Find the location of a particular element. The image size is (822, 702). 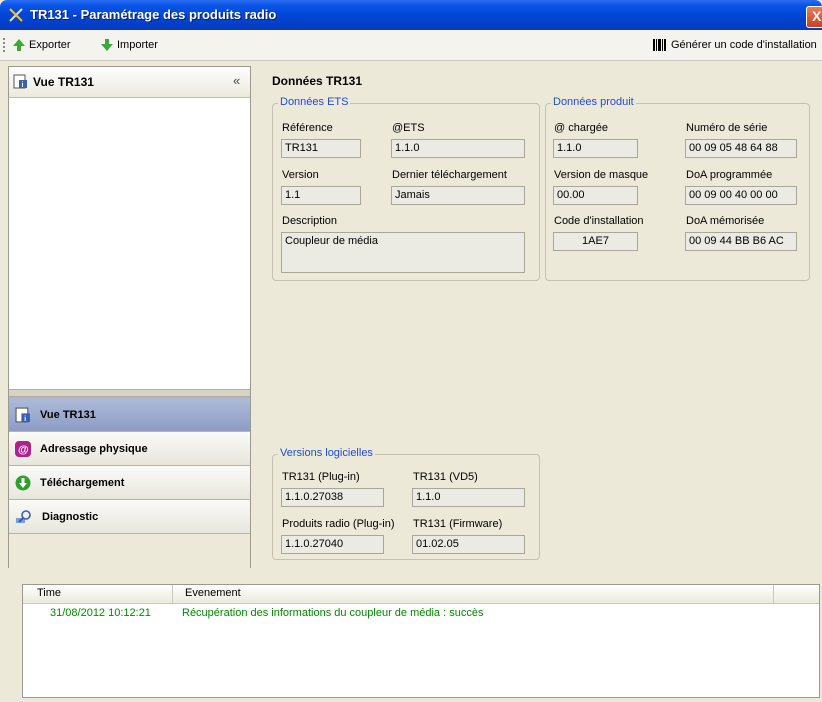

doa-programmed-field: 00 09 00 40 00 00 is located at coordinates (741, 195).